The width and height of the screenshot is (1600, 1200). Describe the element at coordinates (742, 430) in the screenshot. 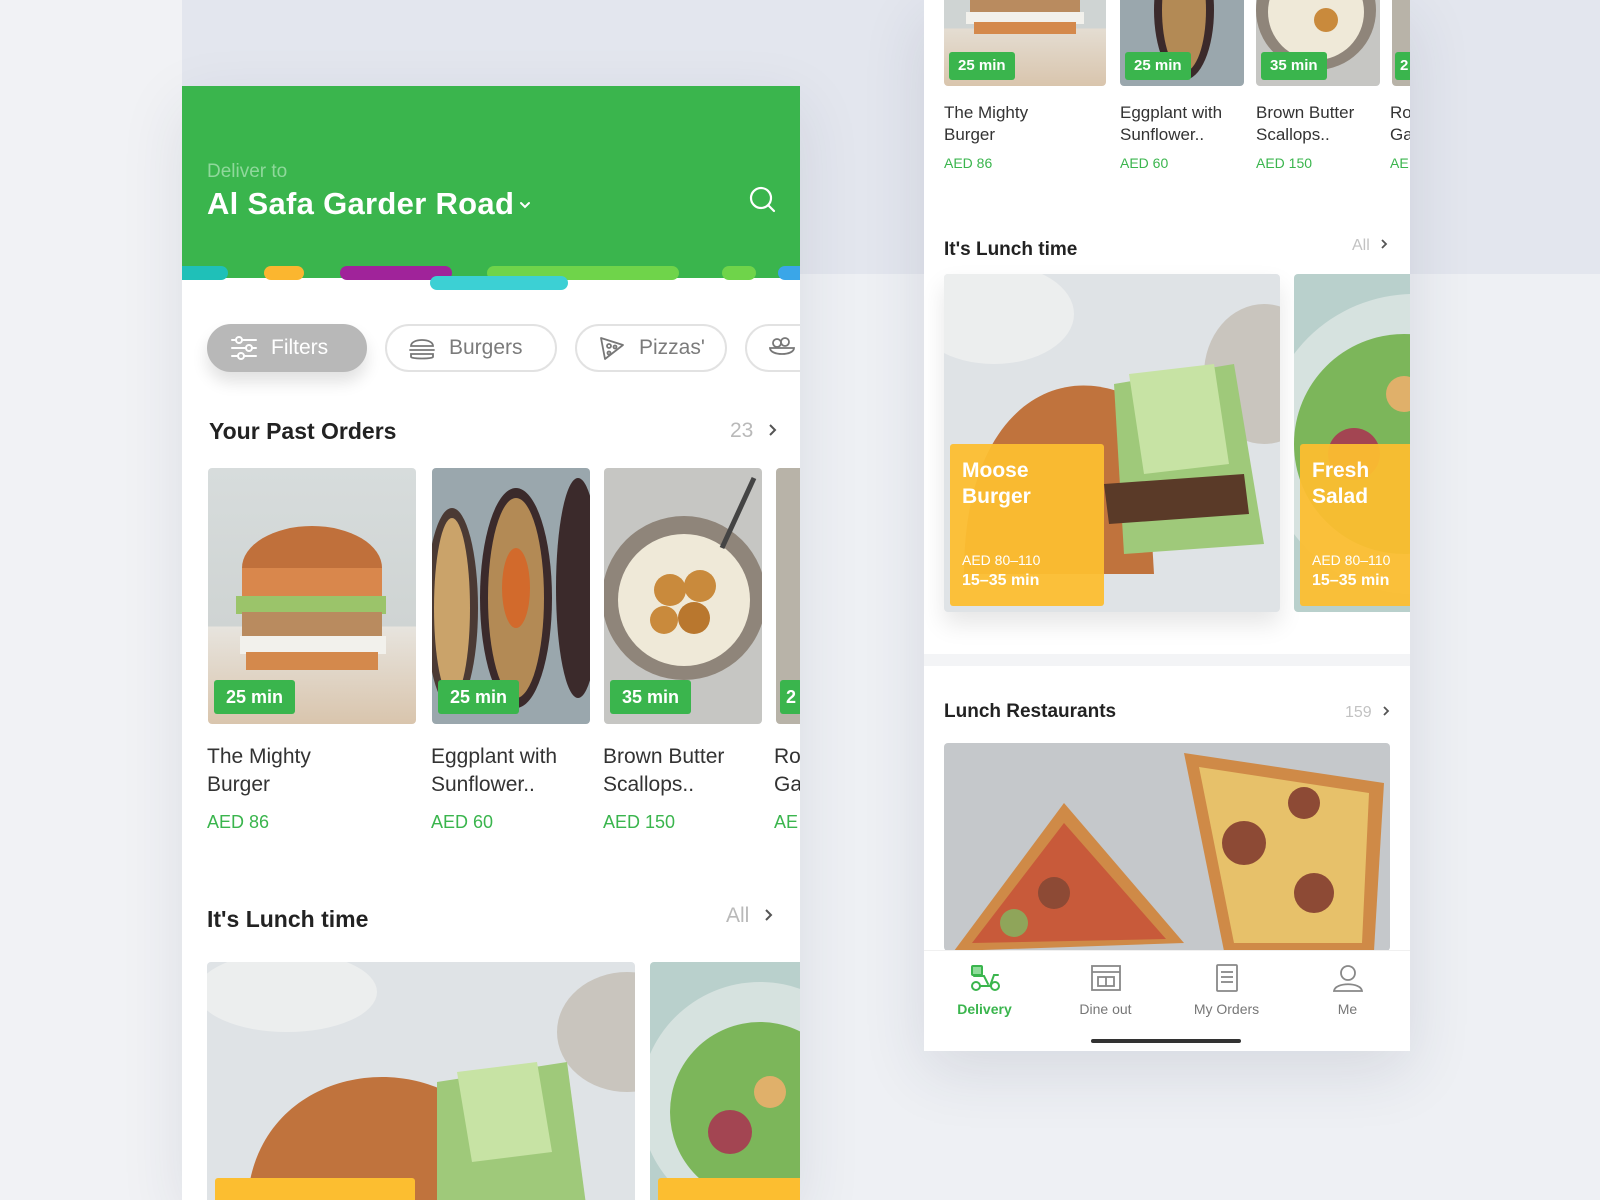

I see `count-value: 23` at that location.